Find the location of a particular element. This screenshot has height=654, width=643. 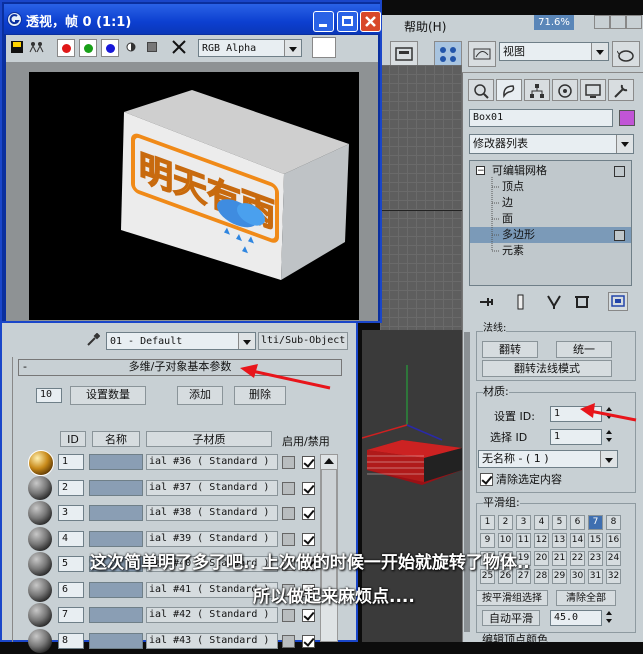

render-teapot-icon is located at coordinates (626, 54).